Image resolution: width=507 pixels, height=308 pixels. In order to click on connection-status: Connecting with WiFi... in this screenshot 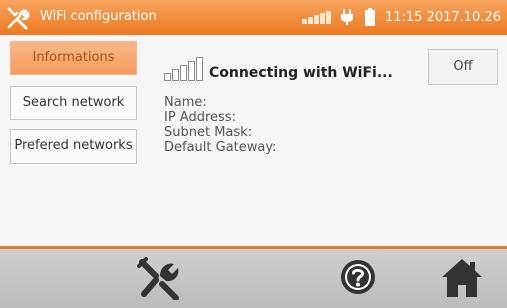, I will do `click(278, 69)`.